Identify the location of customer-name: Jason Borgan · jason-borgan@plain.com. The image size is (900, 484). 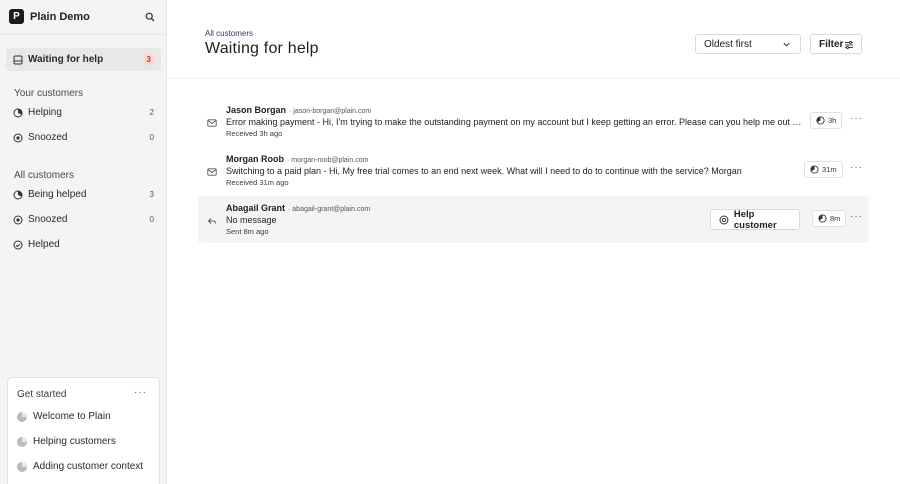
(298, 110).